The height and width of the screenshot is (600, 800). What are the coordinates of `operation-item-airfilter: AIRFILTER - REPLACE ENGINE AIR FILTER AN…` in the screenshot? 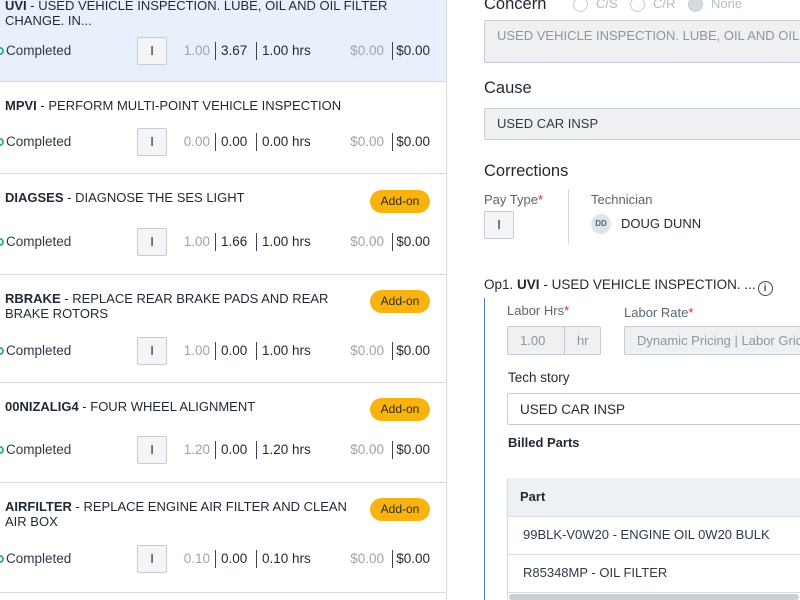 It's located at (223, 538).